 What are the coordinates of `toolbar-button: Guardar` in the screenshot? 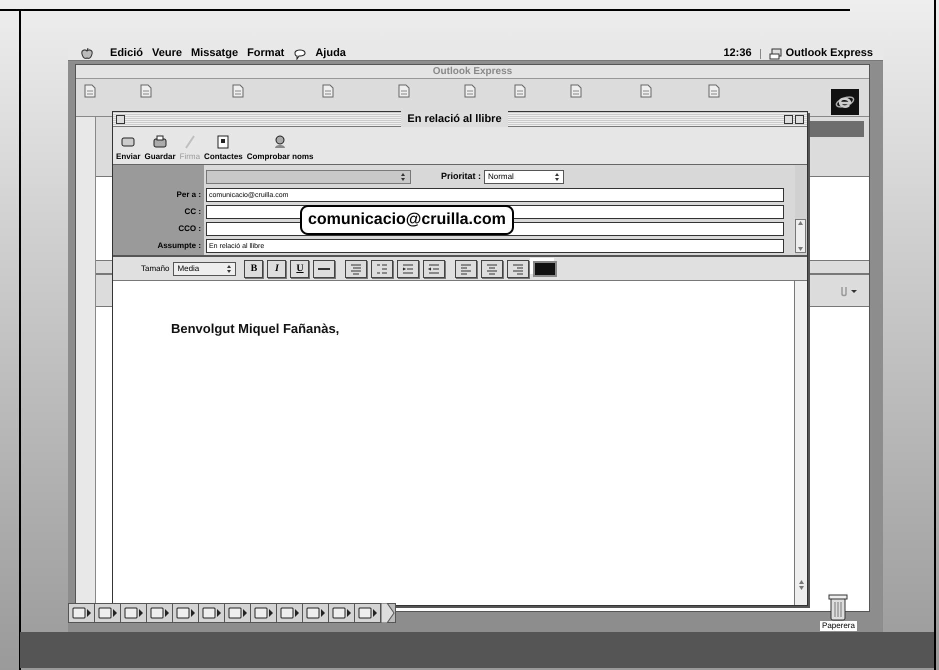 It's located at (160, 147).